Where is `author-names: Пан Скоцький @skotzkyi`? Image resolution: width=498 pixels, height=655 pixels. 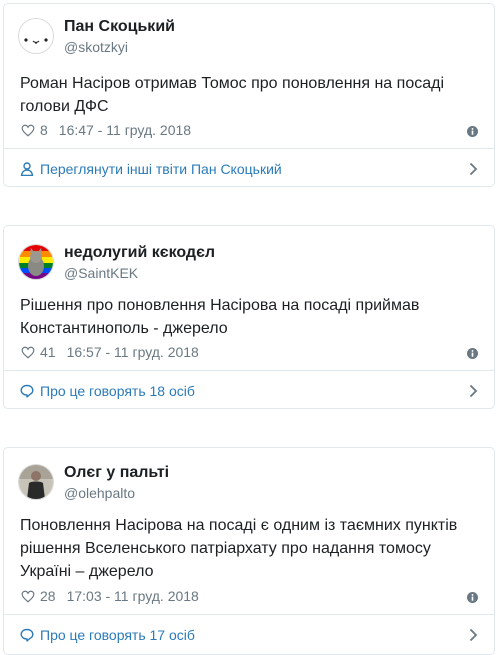 author-names: Пан Скоцький @skotzkyi is located at coordinates (119, 36).